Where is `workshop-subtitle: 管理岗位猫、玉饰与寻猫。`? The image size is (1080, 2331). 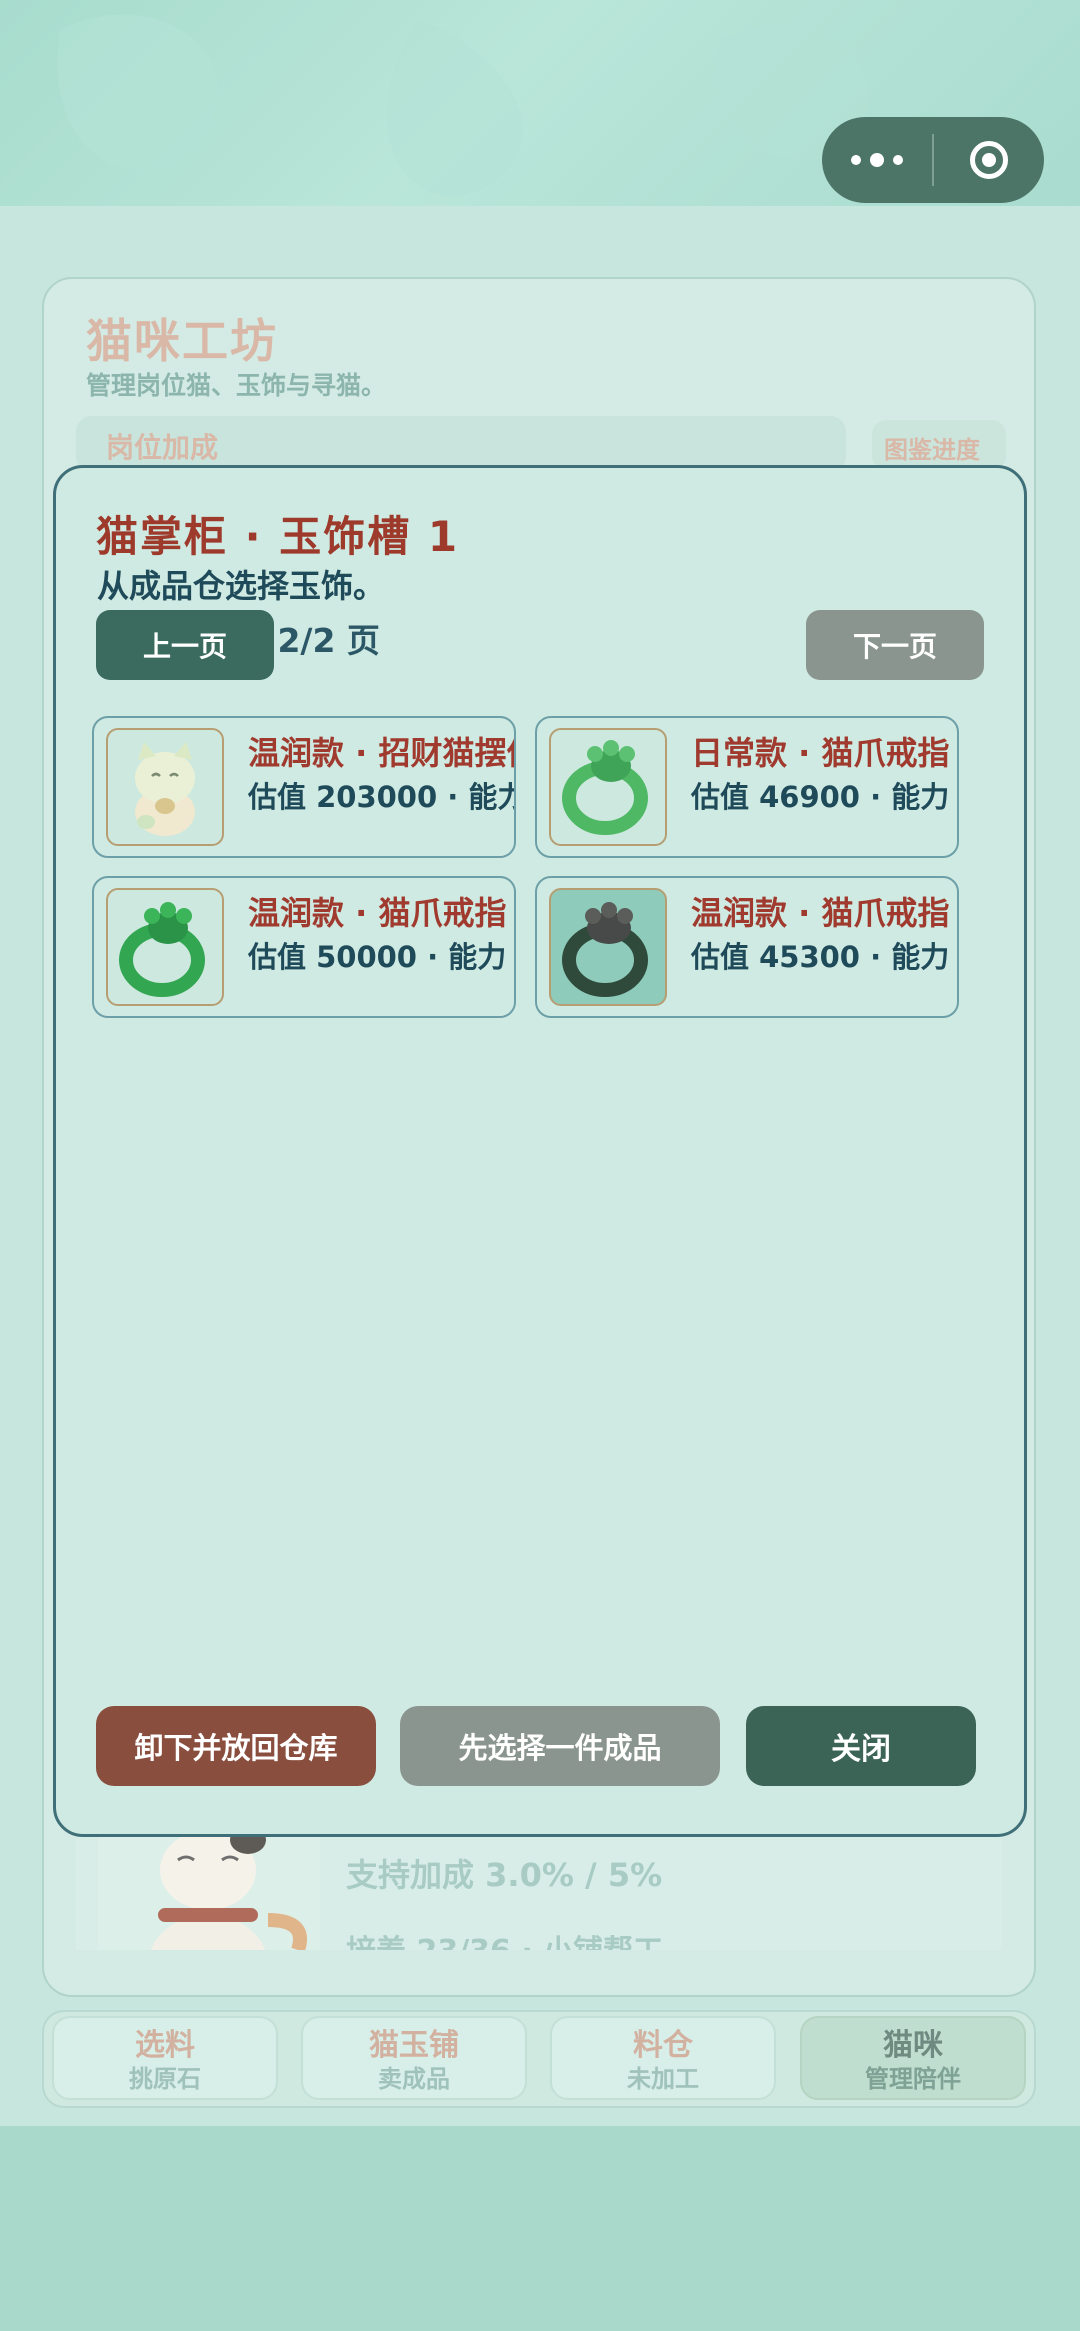
workshop-subtitle: 管理岗位猫、玉饰与寻猫。 is located at coordinates (236, 385).